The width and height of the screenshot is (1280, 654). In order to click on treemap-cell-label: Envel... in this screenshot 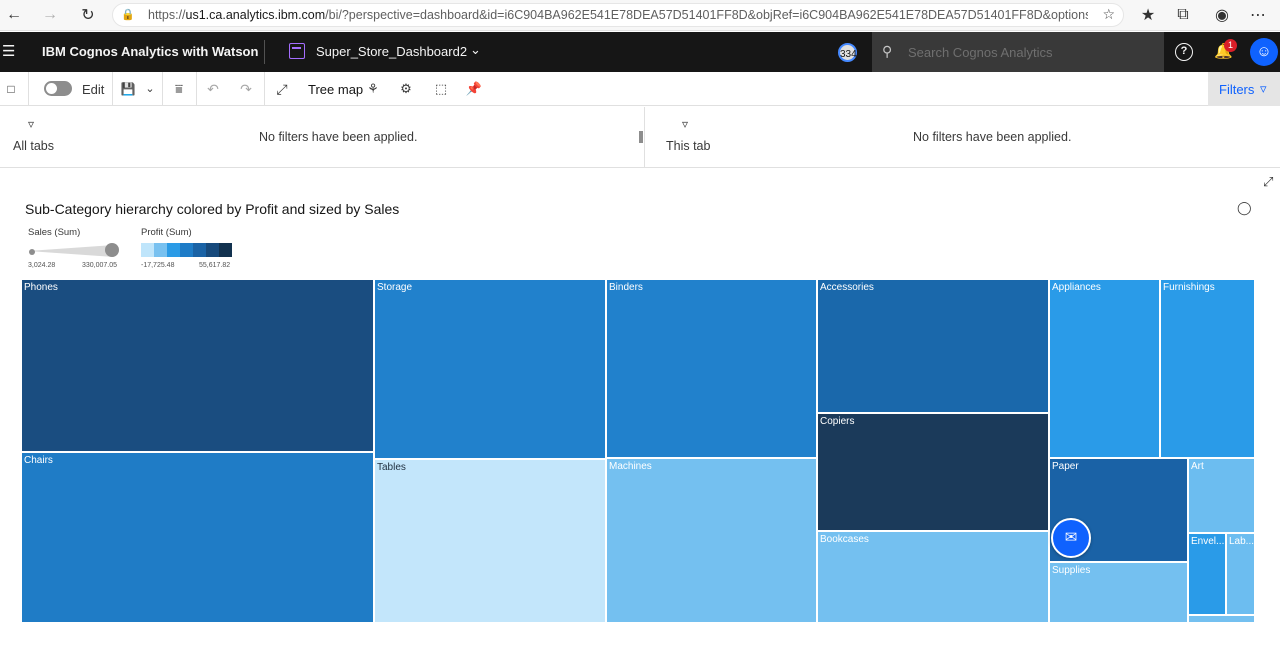, I will do `click(1208, 541)`.